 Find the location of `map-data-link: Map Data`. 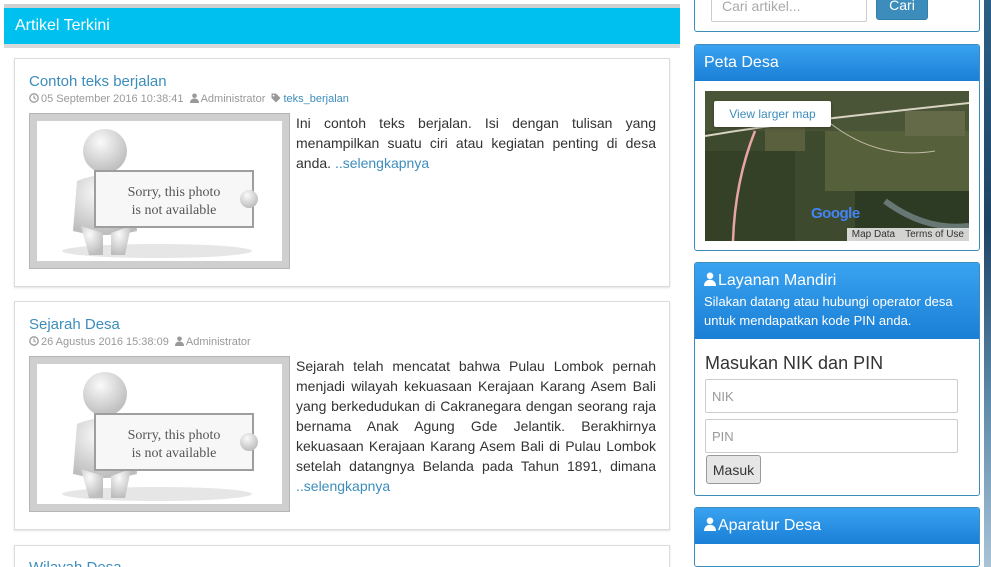

map-data-link: Map Data is located at coordinates (873, 234).